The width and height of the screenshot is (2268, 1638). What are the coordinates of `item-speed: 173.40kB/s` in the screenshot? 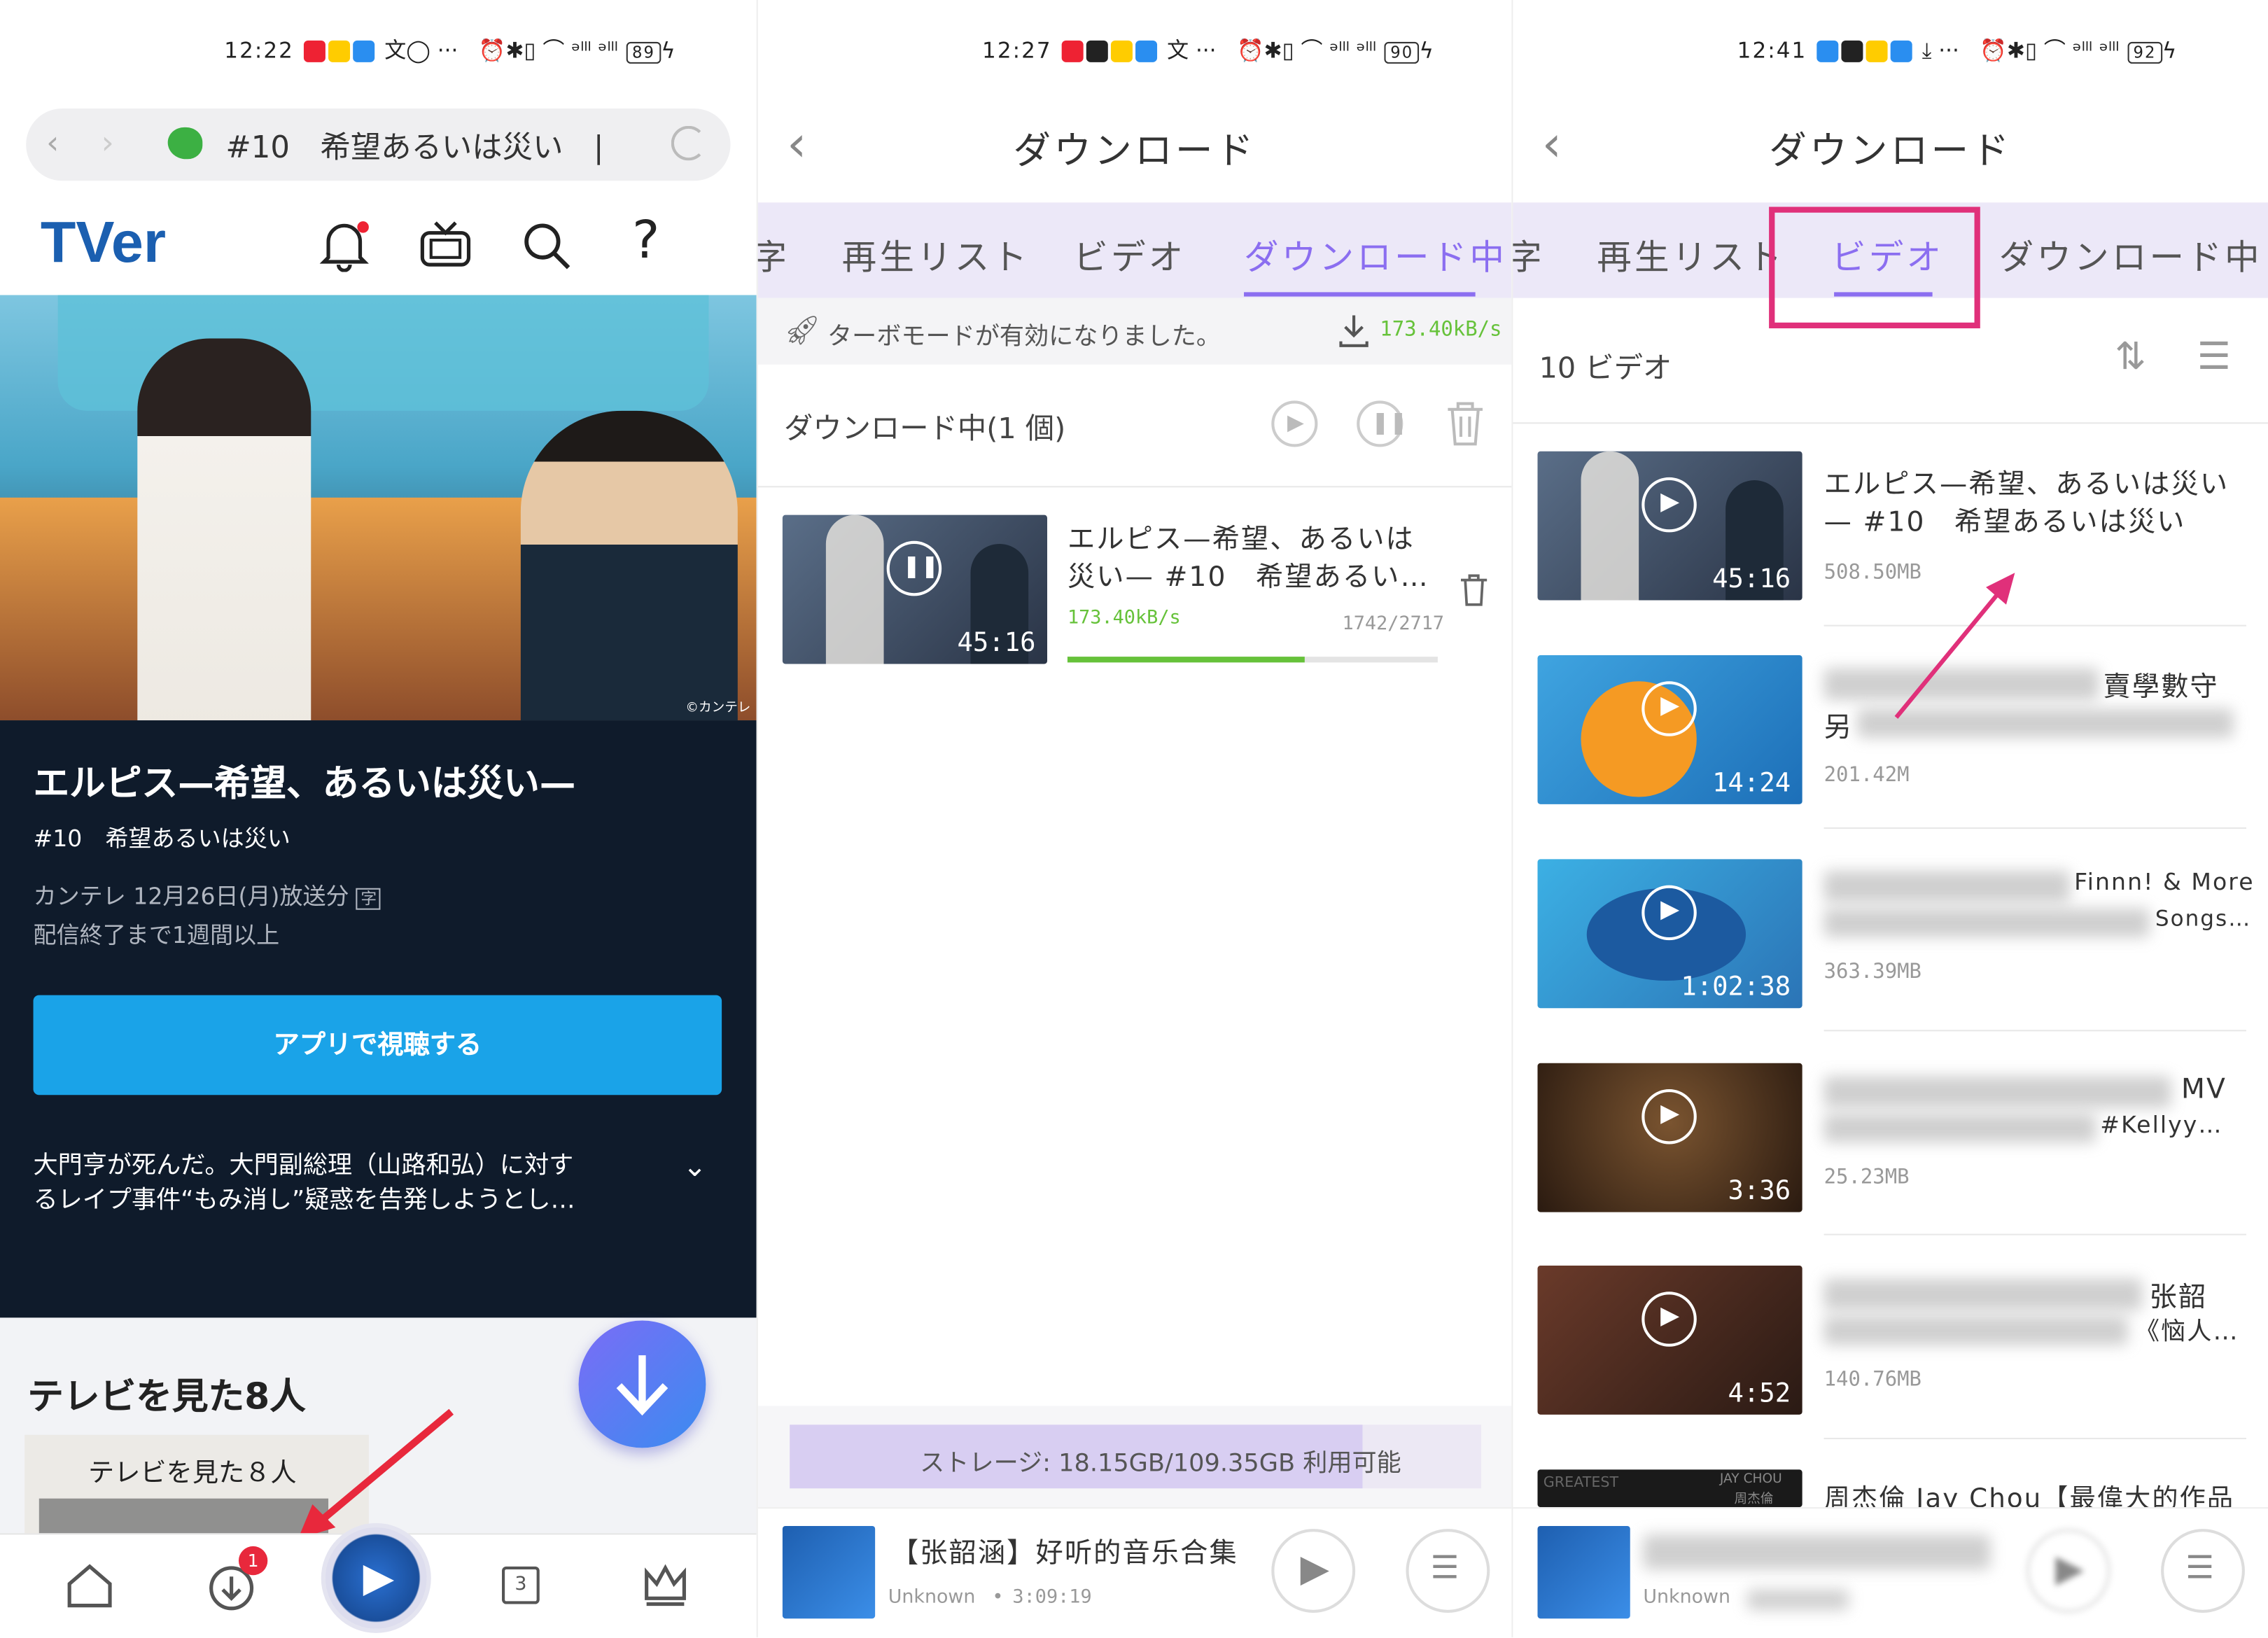 It's located at (1124, 618).